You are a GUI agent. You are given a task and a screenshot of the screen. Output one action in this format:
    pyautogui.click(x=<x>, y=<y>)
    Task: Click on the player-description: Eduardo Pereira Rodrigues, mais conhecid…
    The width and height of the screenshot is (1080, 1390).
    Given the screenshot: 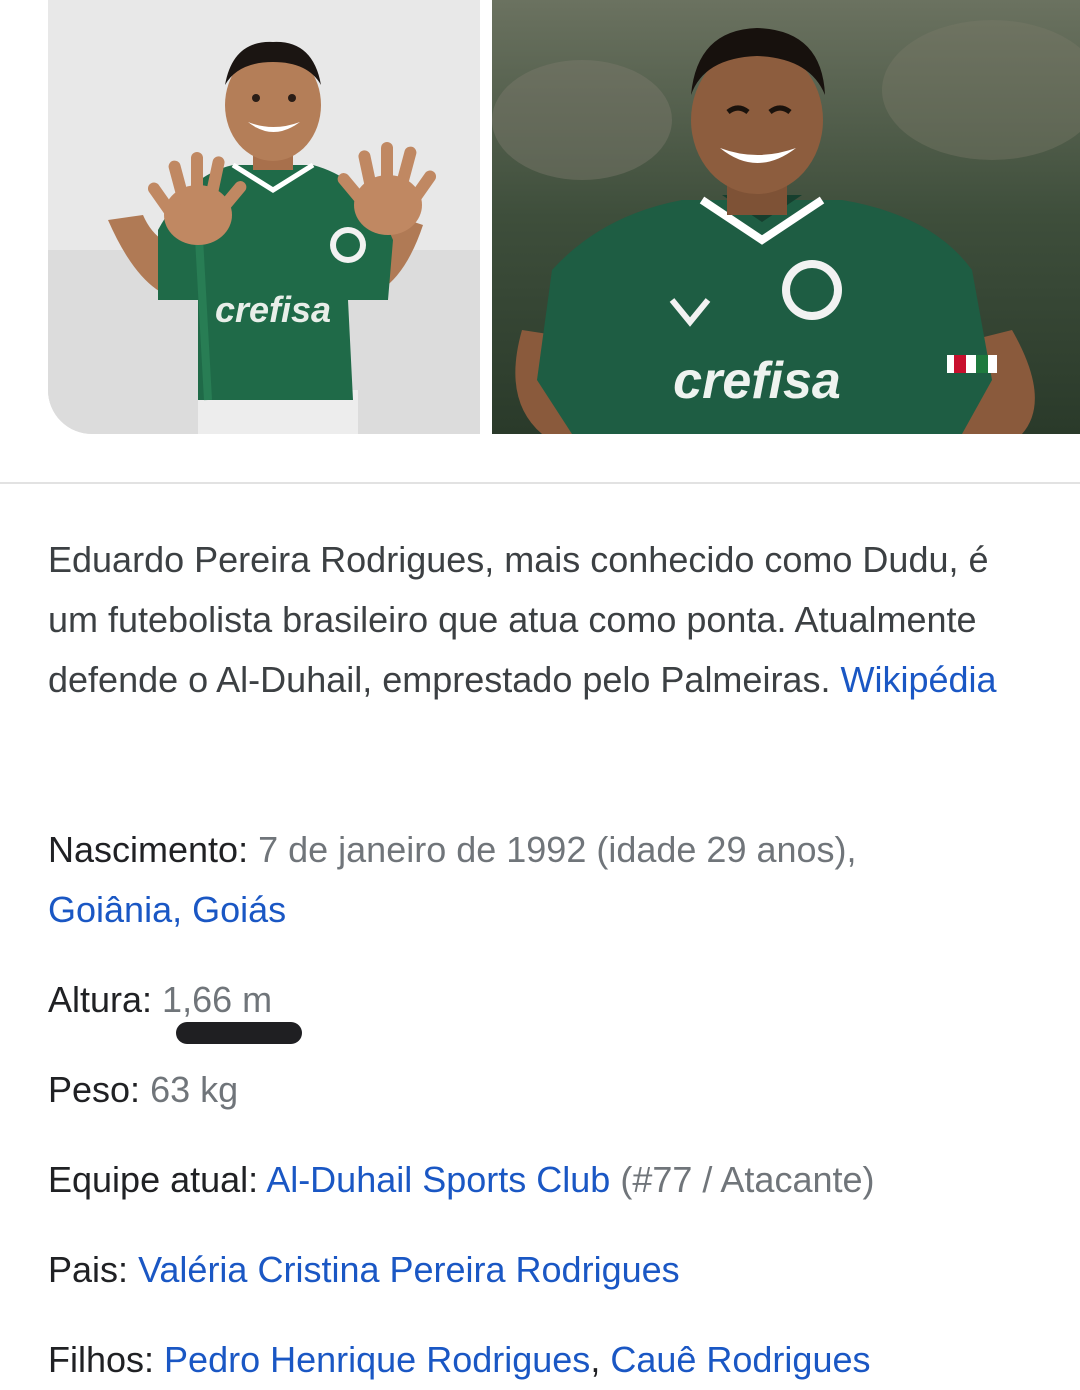 What is the action you would take?
    pyautogui.click(x=543, y=620)
    